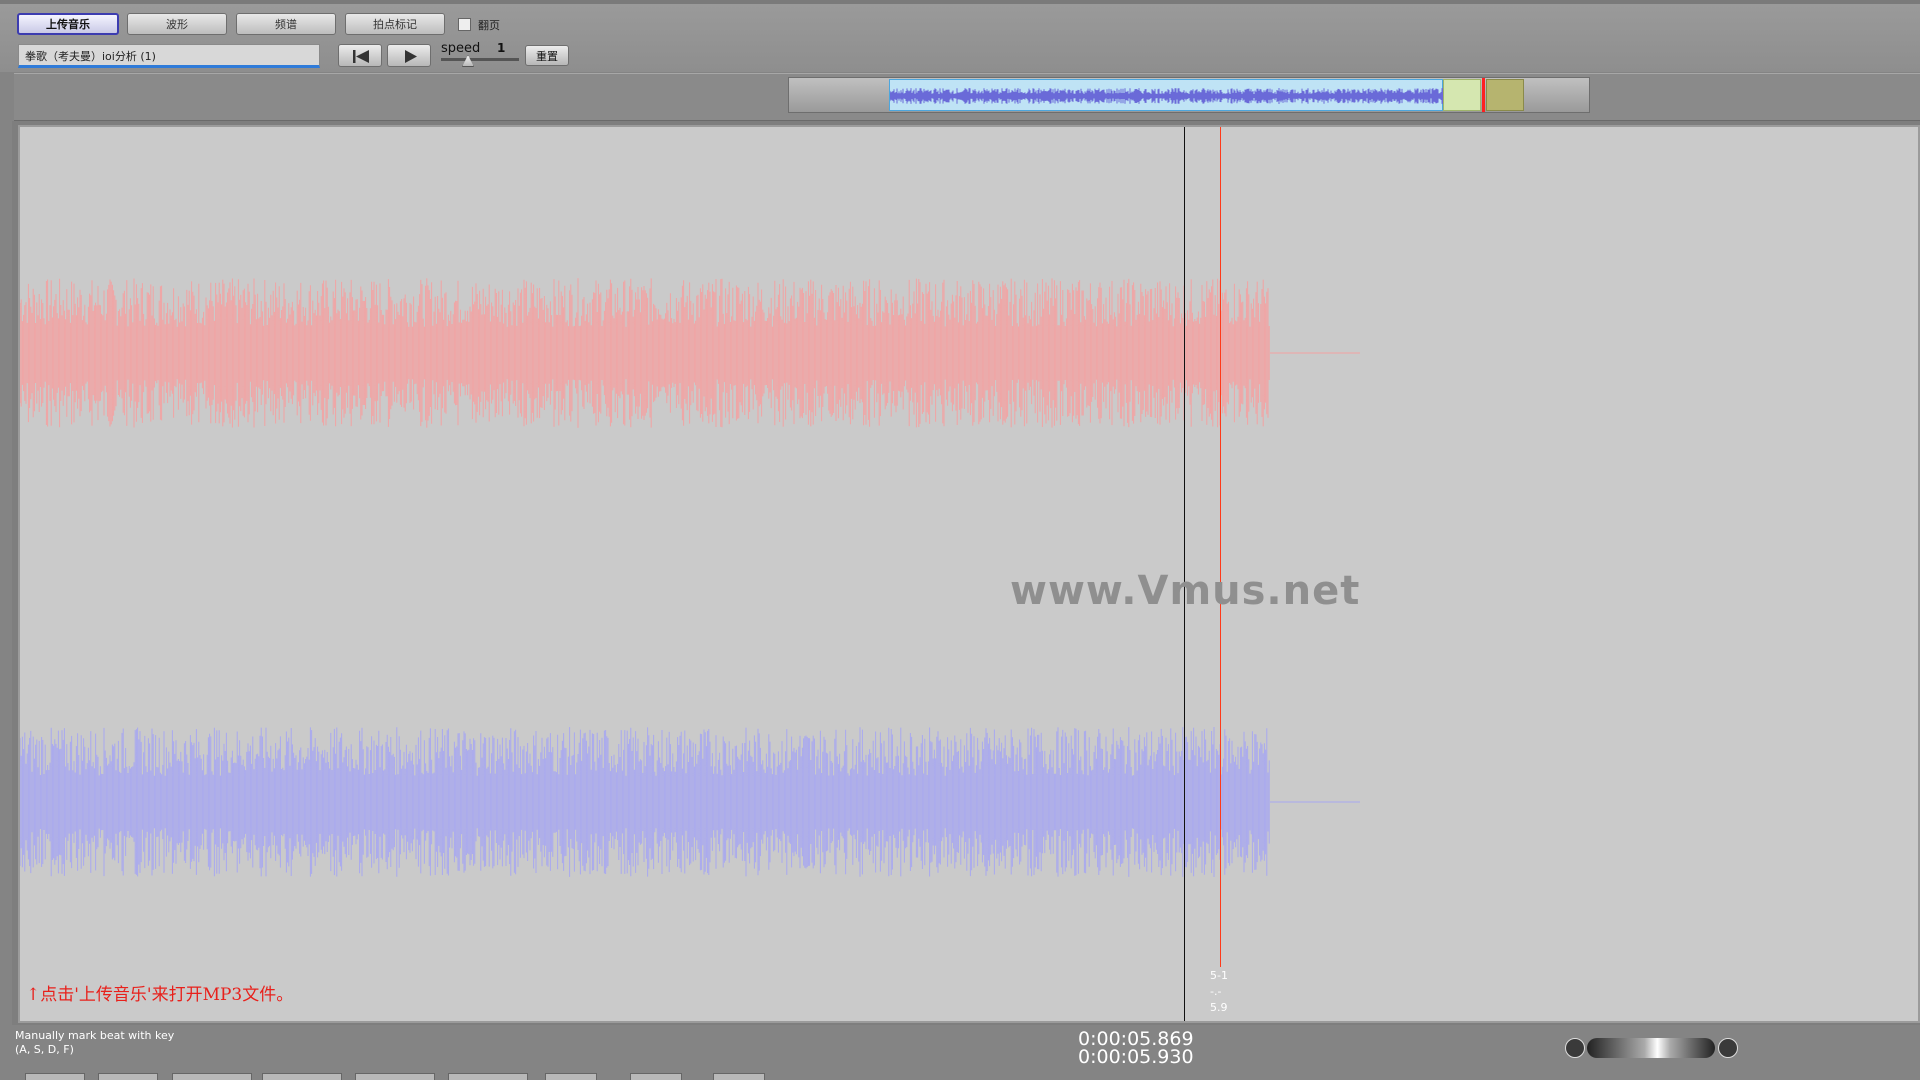 This screenshot has height=1080, width=1920. Describe the element at coordinates (1136, 1057) in the screenshot. I see `beat-time: 0:00:05.930` at that location.